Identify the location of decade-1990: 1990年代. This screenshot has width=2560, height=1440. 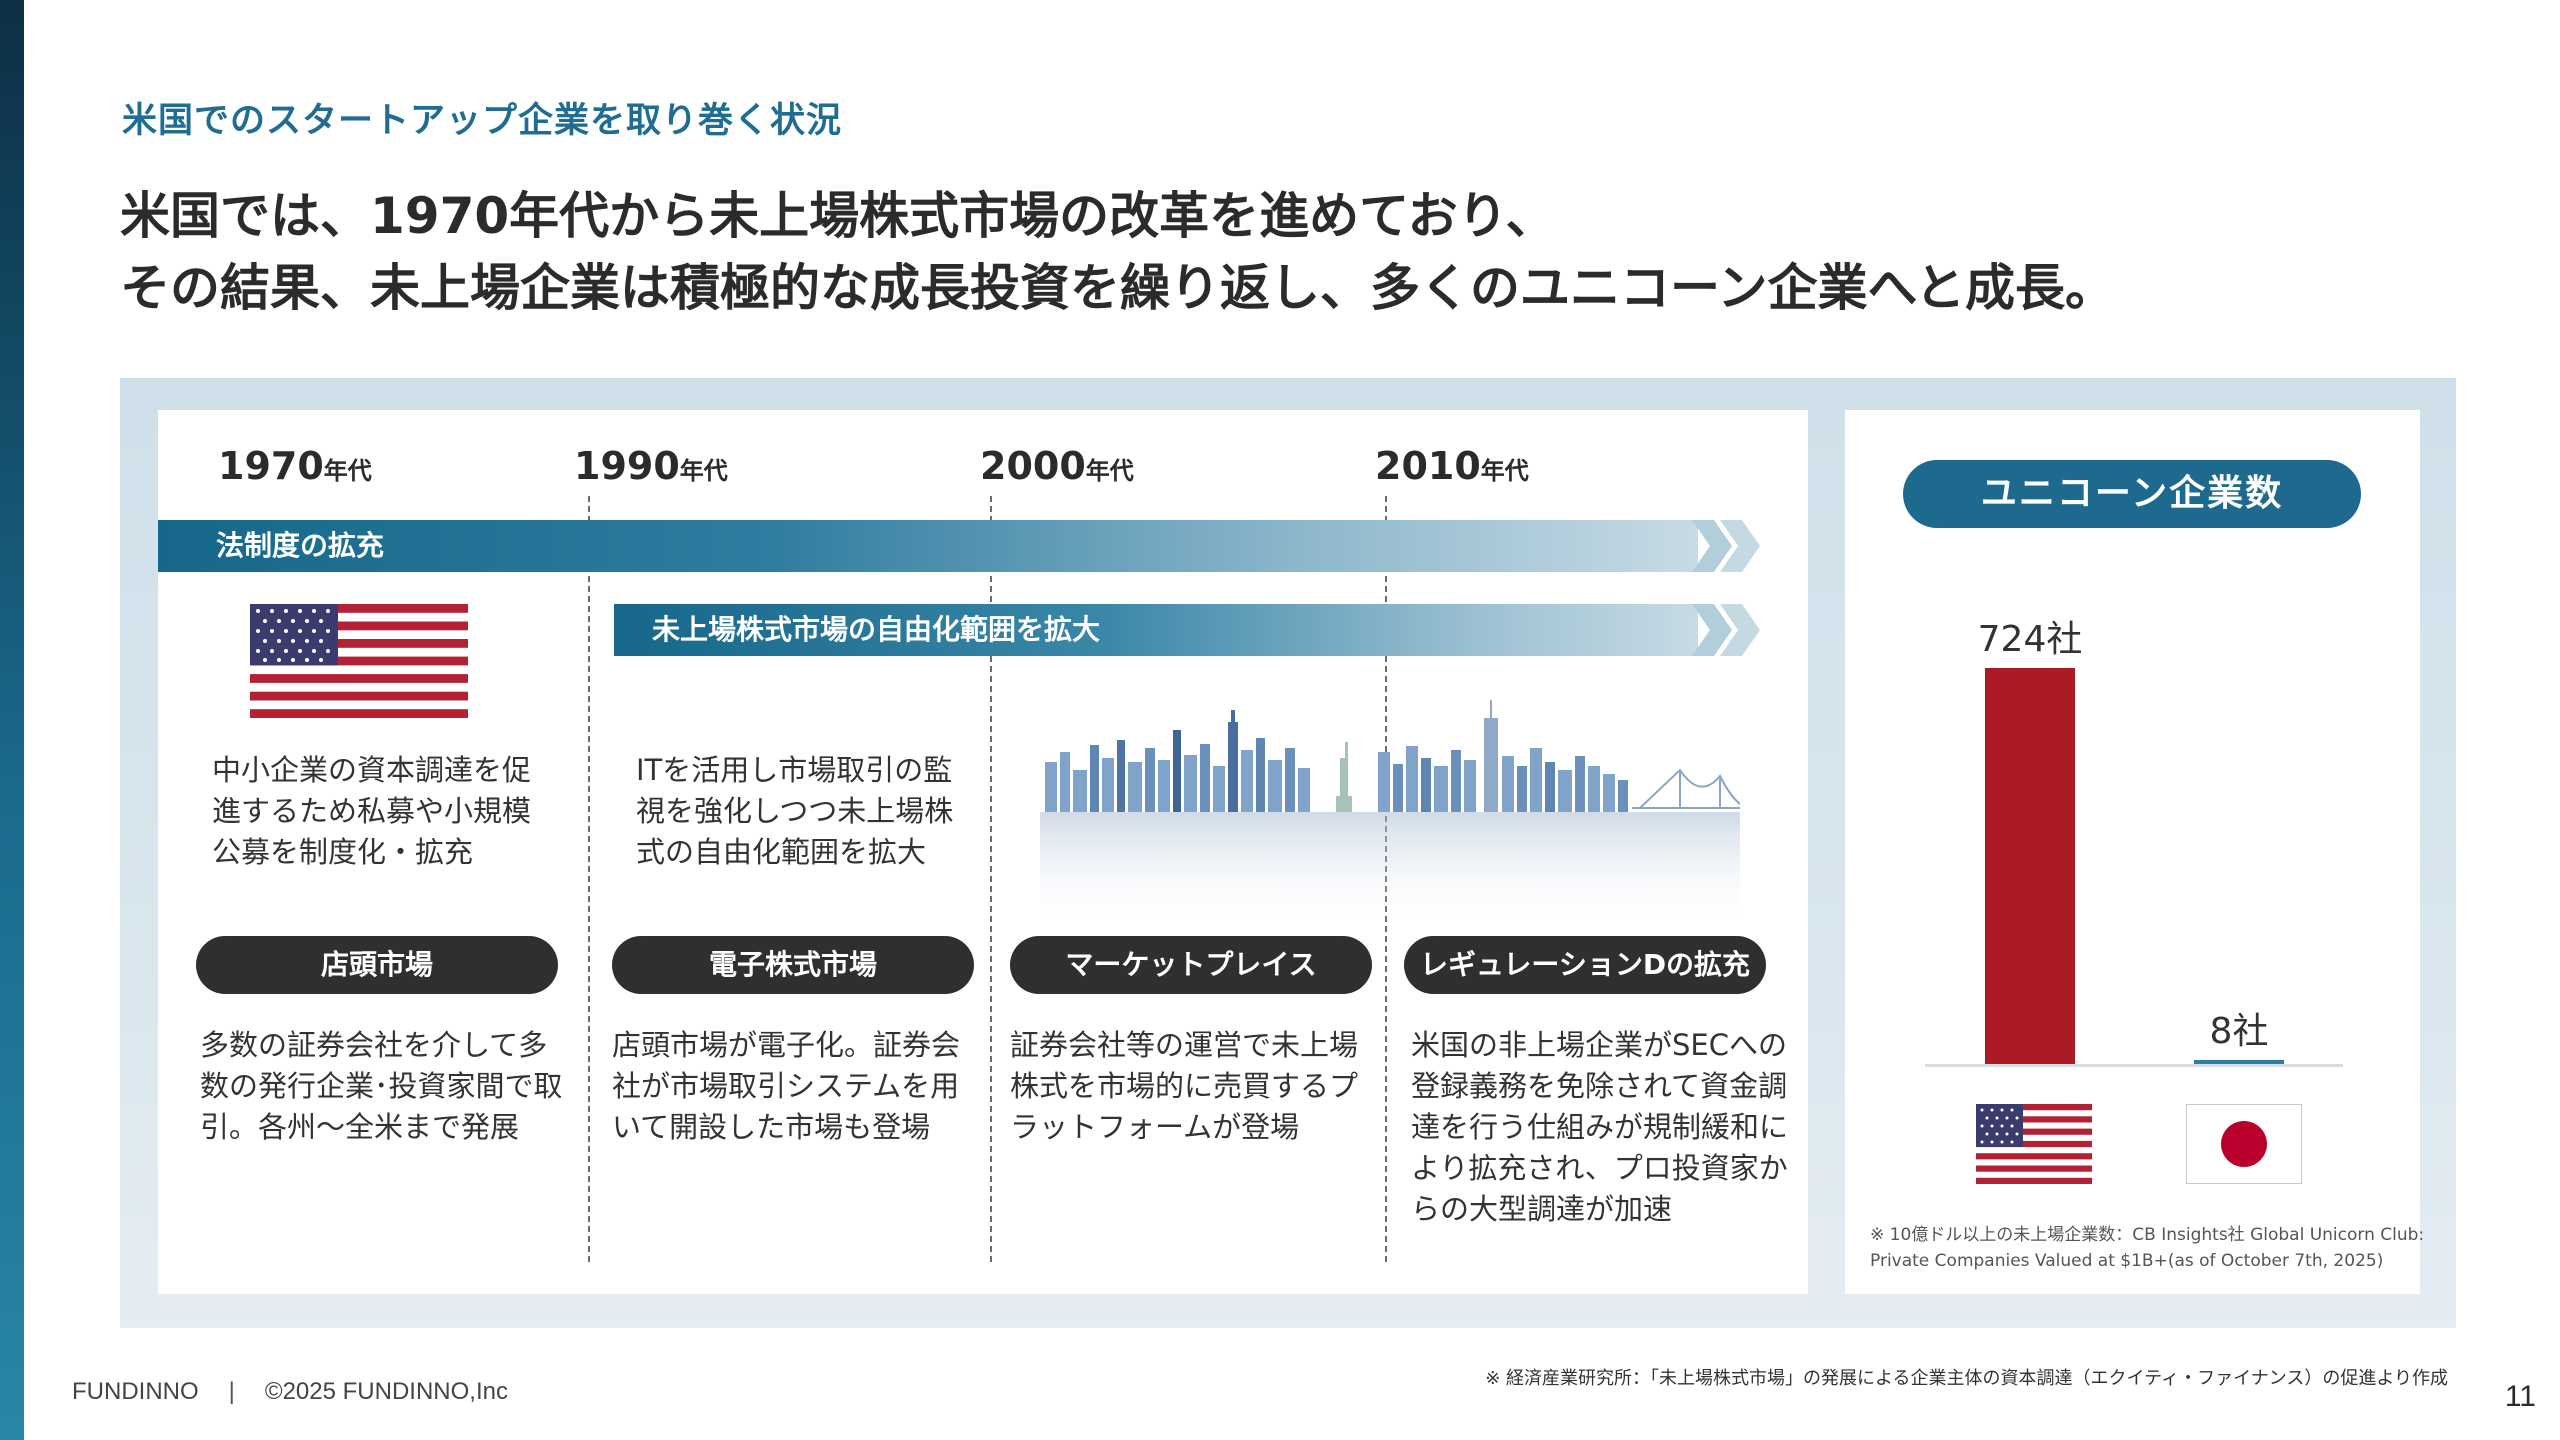
(651, 466).